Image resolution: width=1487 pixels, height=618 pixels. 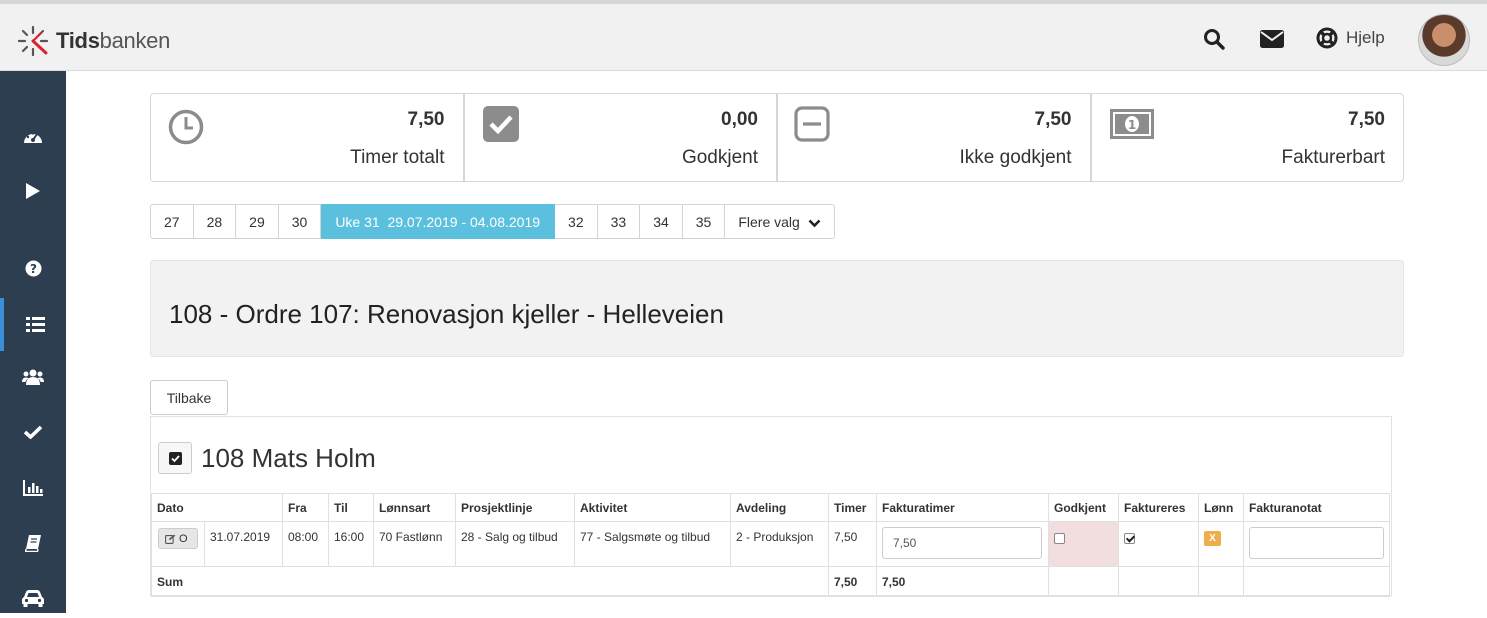 What do you see at coordinates (619, 221) in the screenshot?
I see `week-button: 33` at bounding box center [619, 221].